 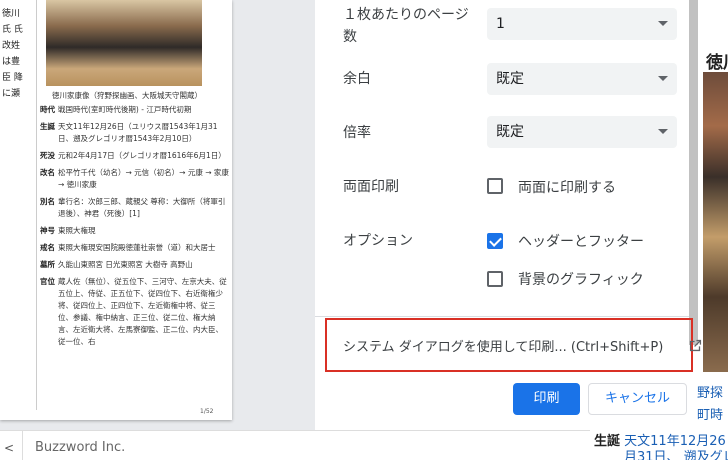 What do you see at coordinates (47, 264) in the screenshot?
I see `infobox-key: 墓所` at bounding box center [47, 264].